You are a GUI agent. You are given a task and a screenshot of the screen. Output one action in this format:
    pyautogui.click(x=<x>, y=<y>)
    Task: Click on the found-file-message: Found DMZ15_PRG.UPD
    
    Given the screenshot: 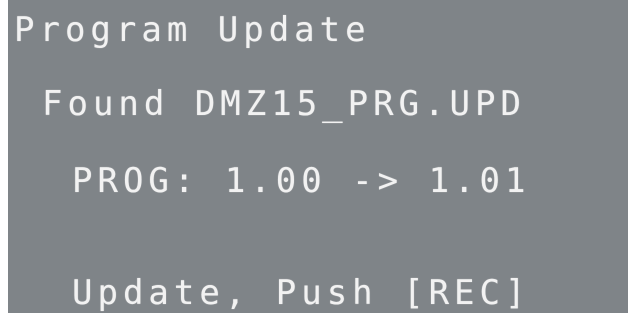 What is the action you would take?
    pyautogui.click(x=284, y=104)
    